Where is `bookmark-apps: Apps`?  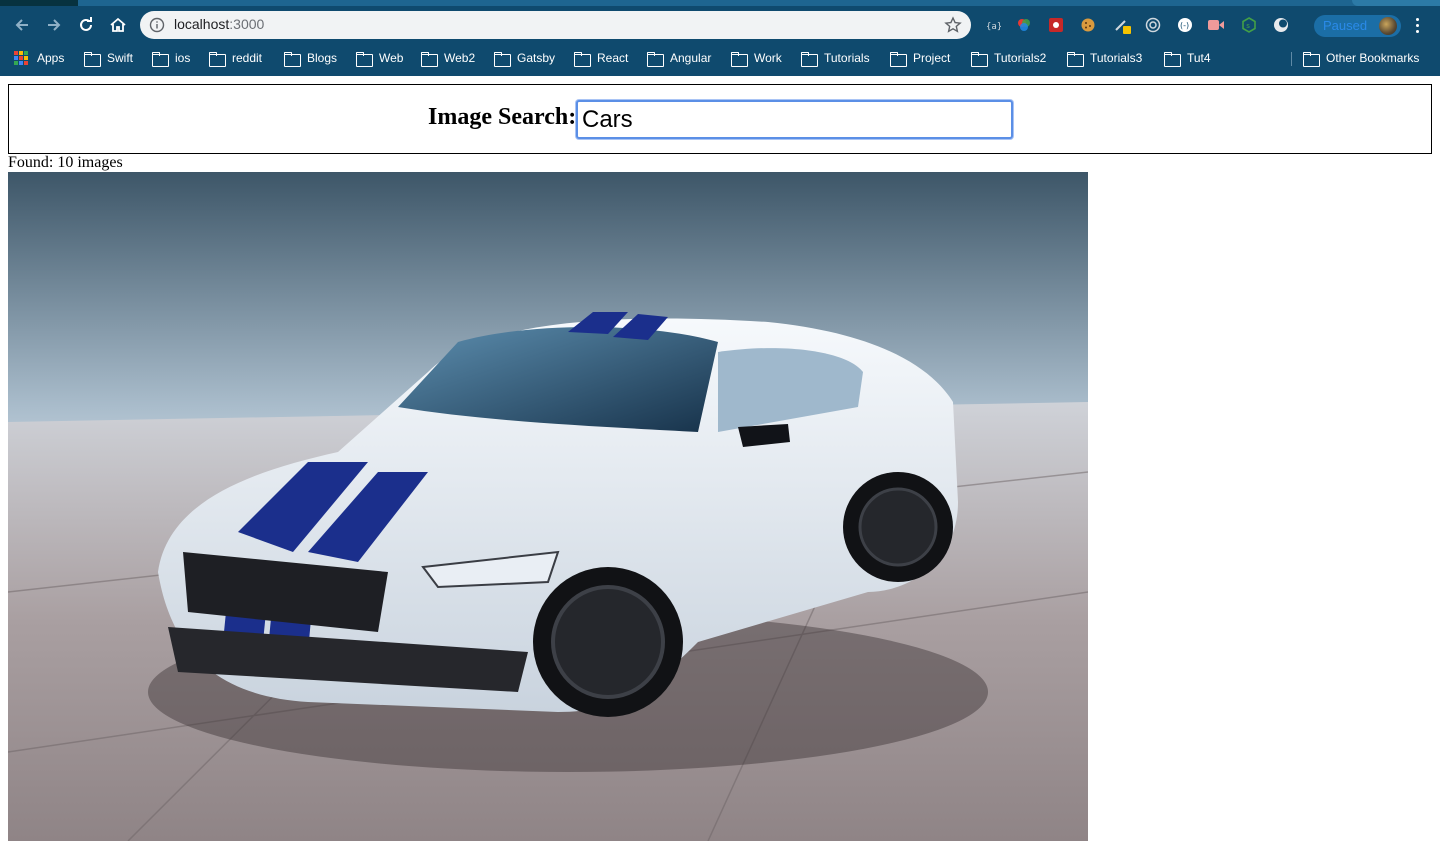 bookmark-apps: Apps is located at coordinates (39, 58).